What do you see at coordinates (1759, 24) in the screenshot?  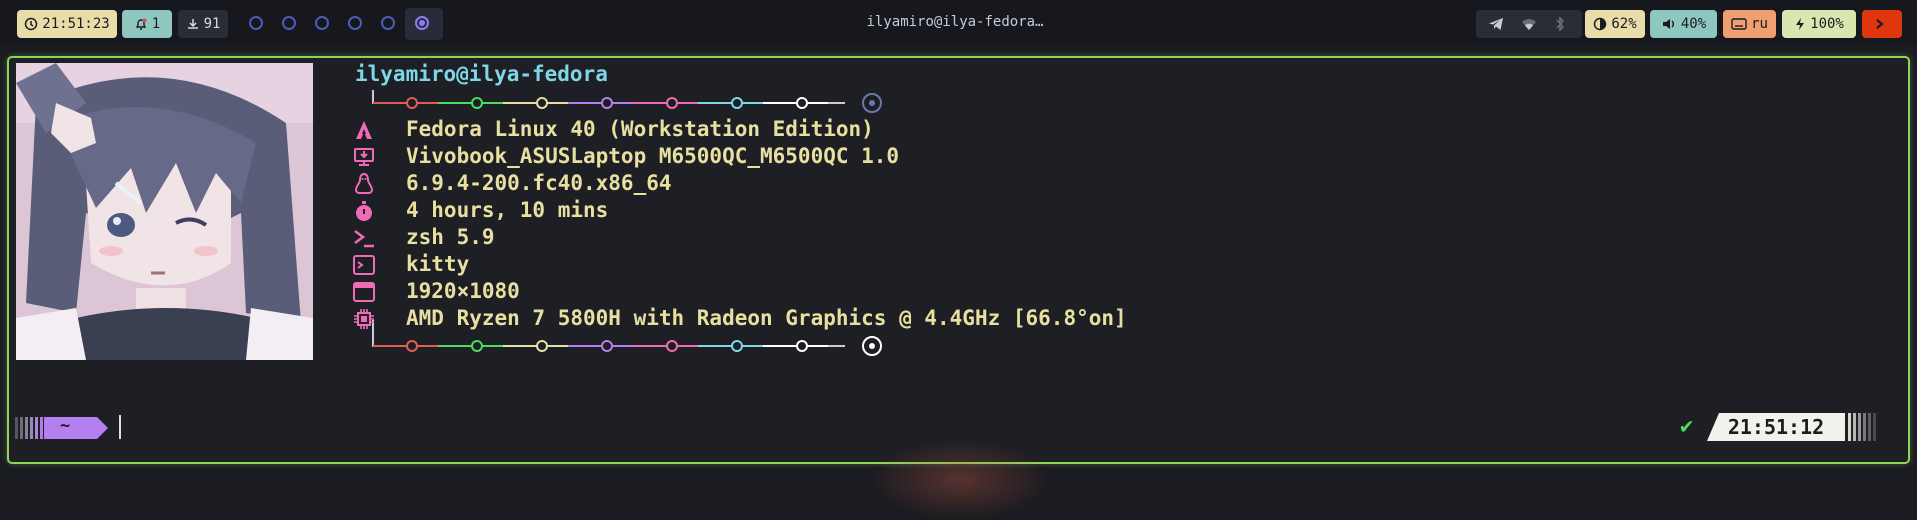 I see `keyboard-layout-value: ru` at bounding box center [1759, 24].